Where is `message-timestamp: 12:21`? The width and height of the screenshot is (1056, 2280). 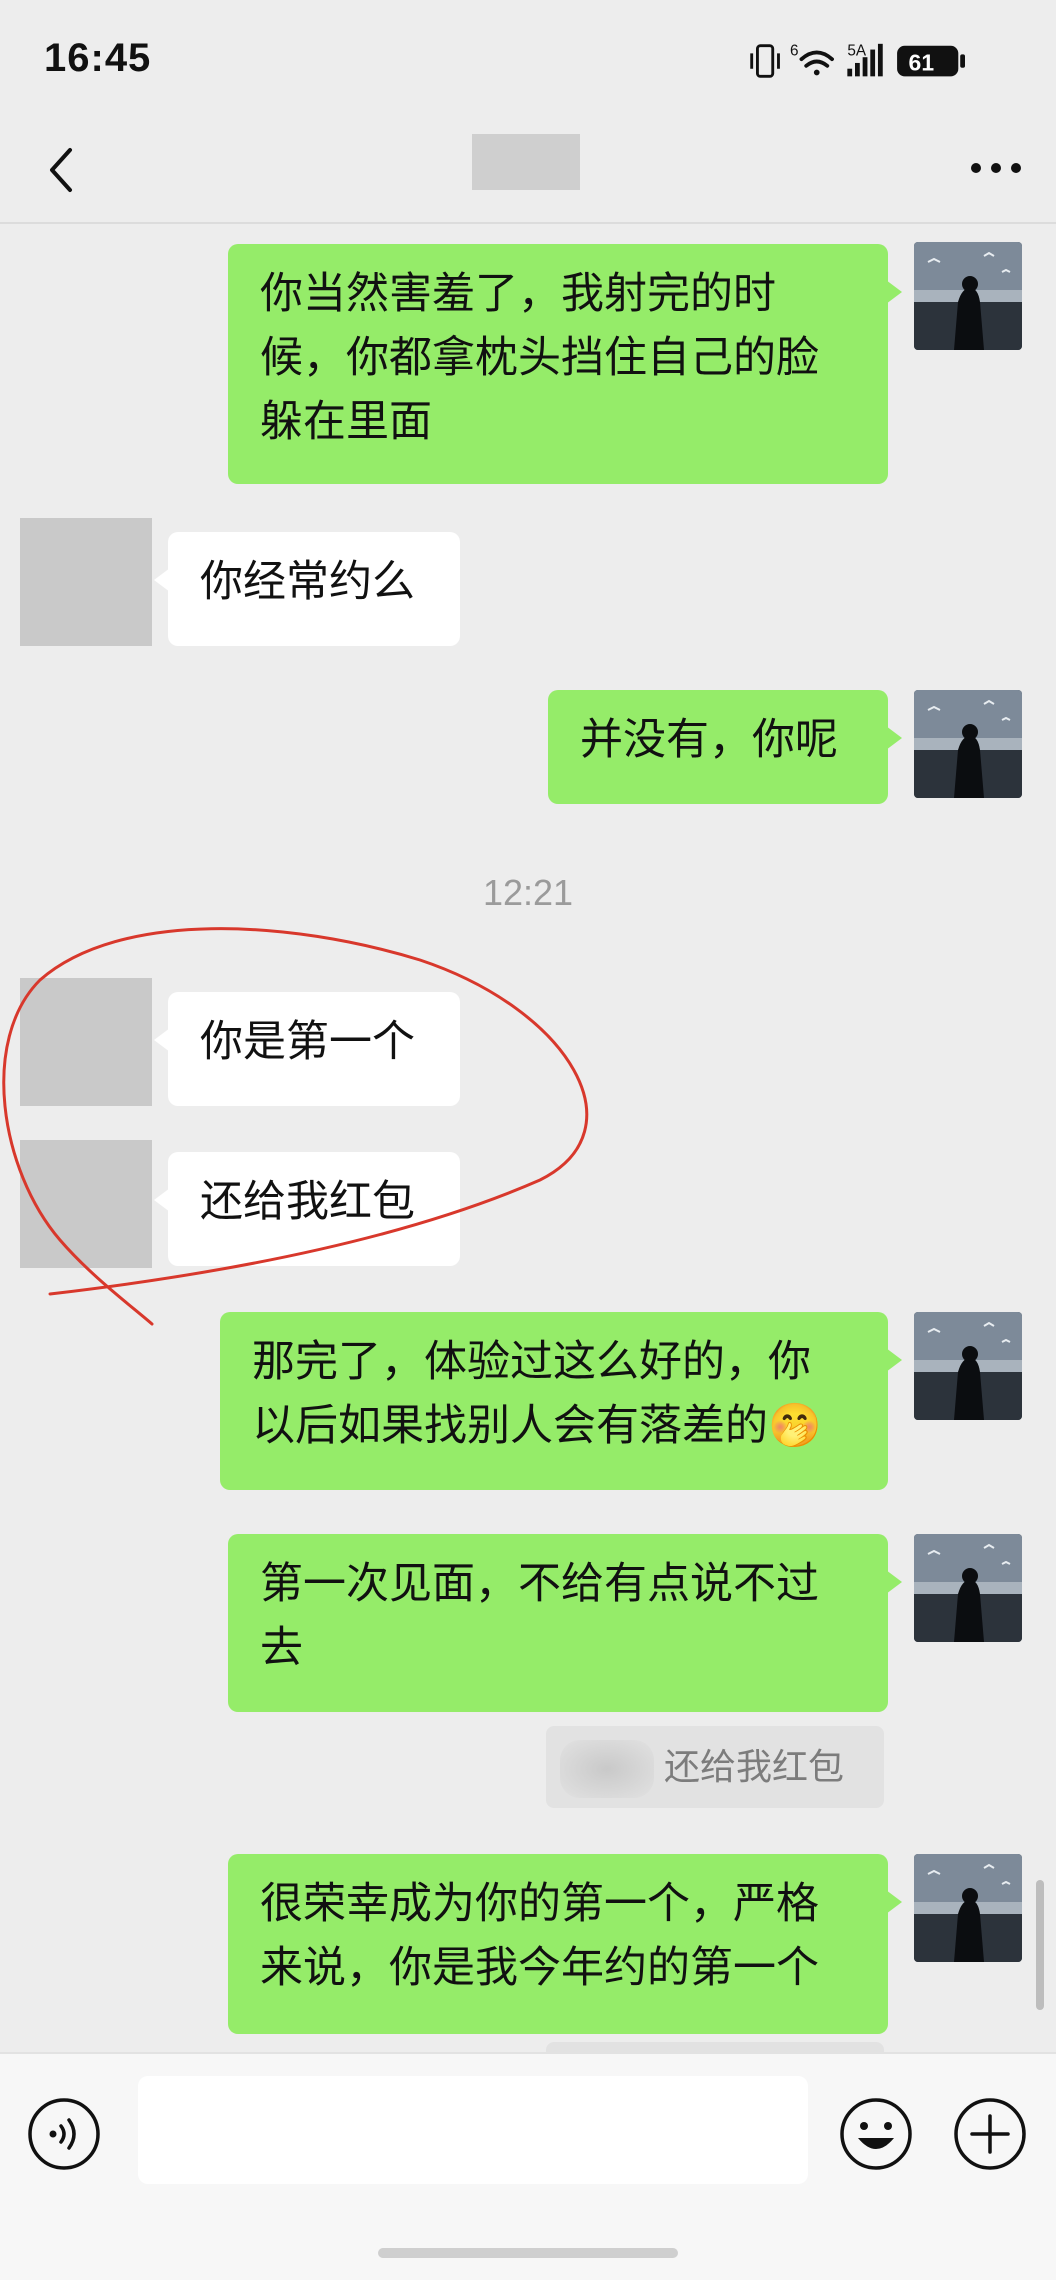 message-timestamp: 12:21 is located at coordinates (528, 892).